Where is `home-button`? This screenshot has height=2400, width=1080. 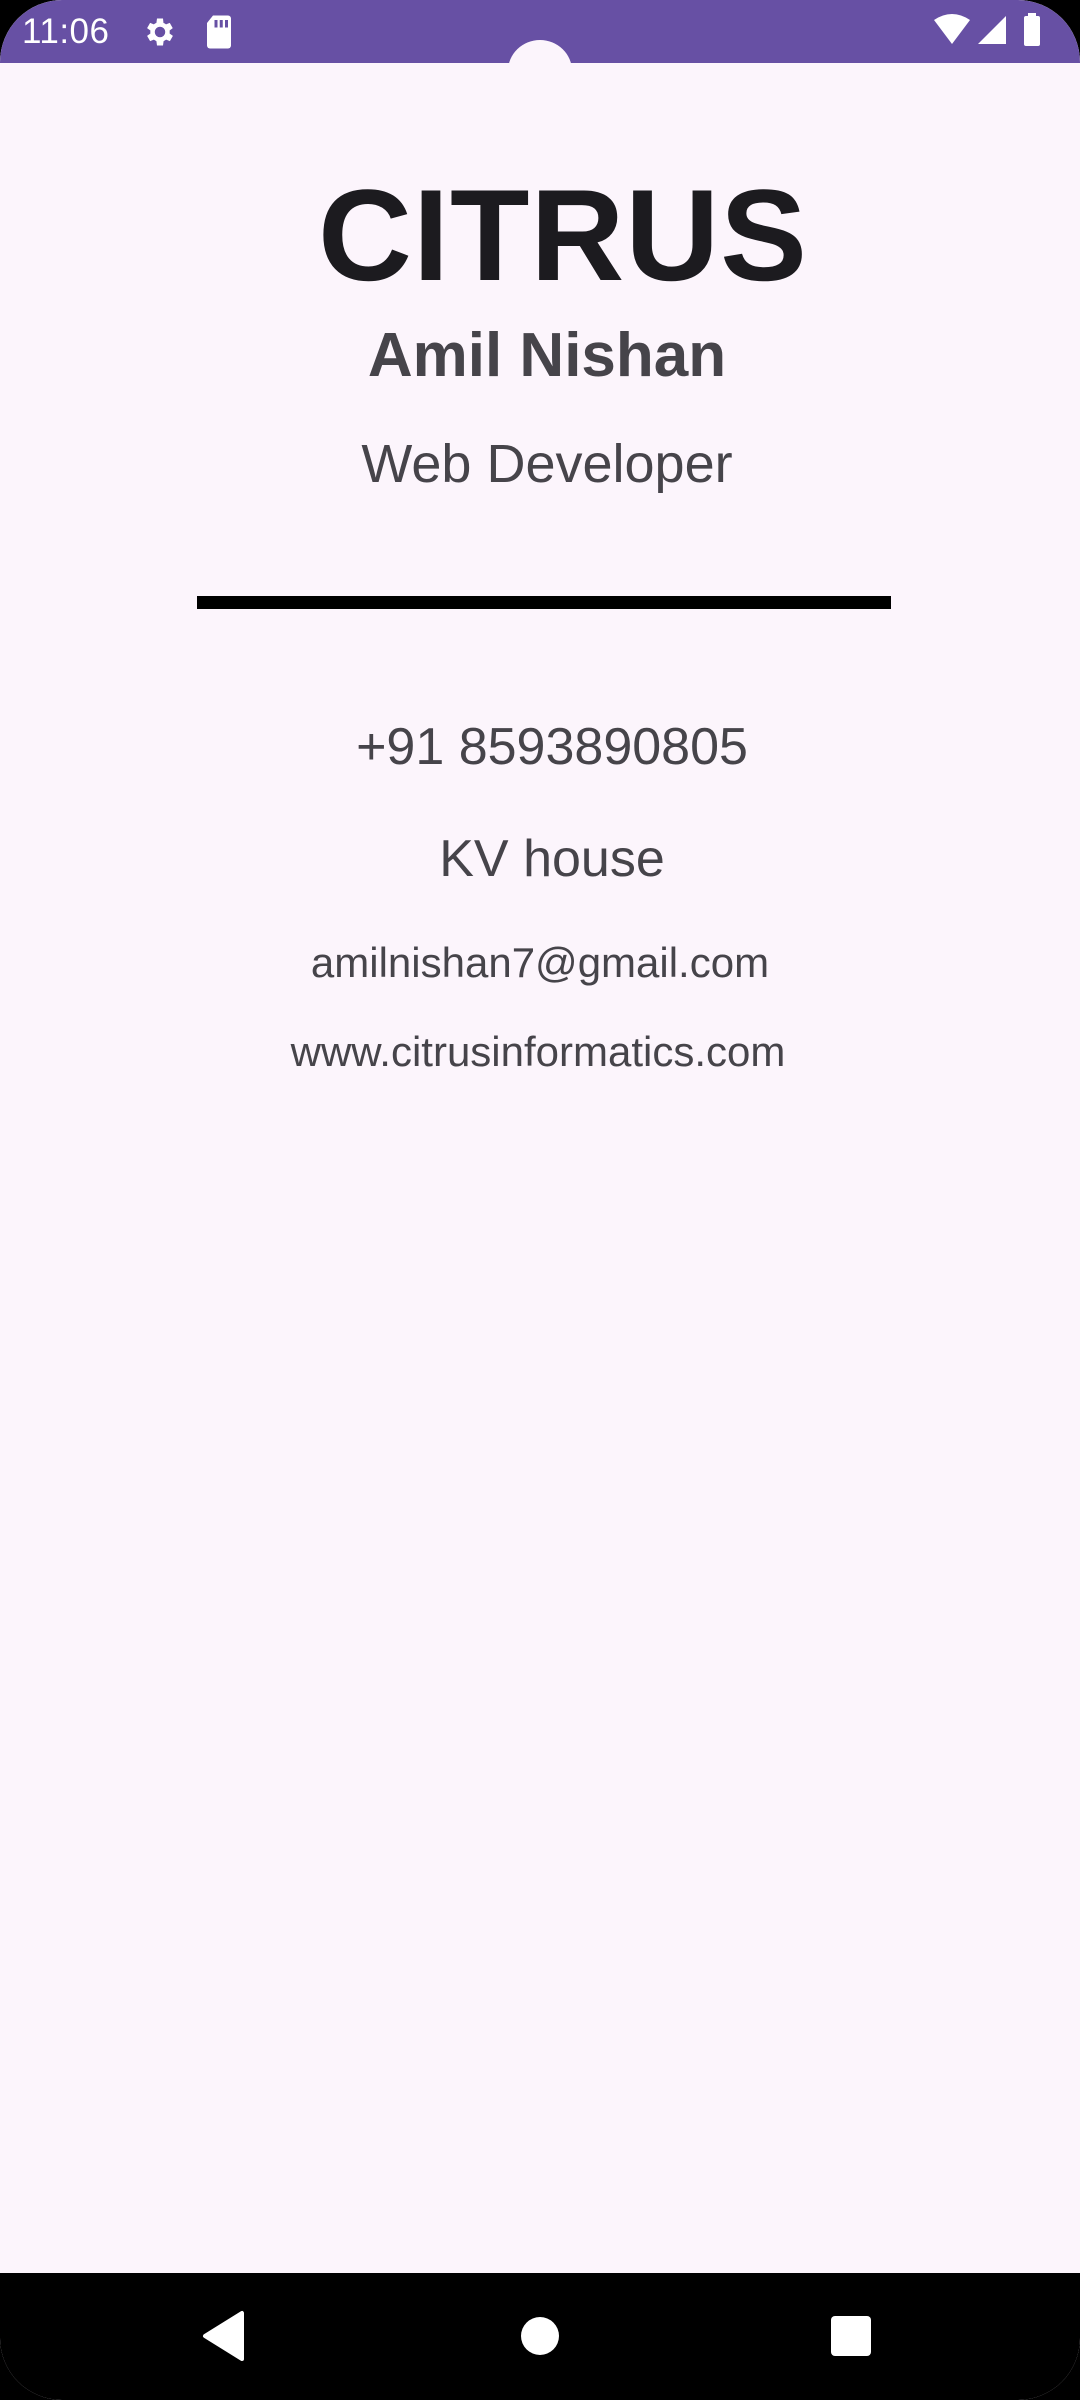
home-button is located at coordinates (540, 2336).